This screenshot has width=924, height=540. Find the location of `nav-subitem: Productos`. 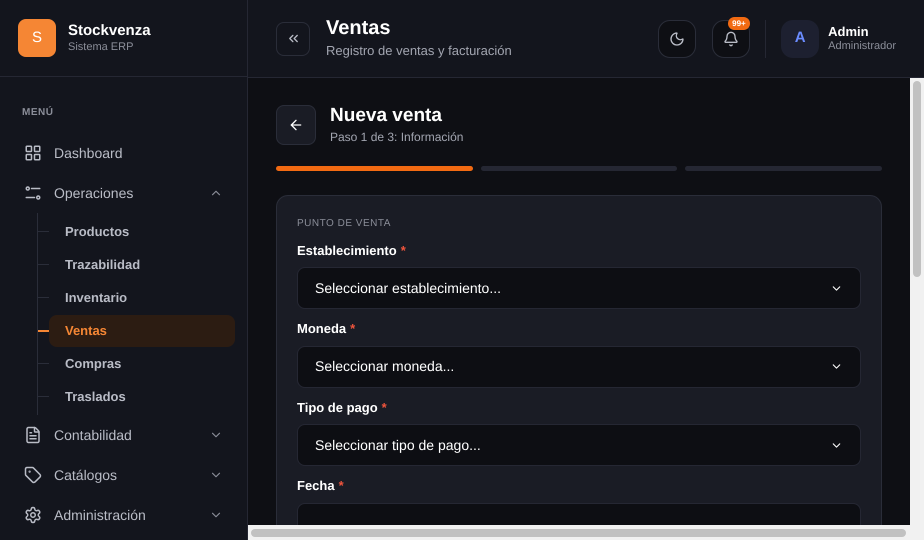

nav-subitem: Productos is located at coordinates (142, 232).